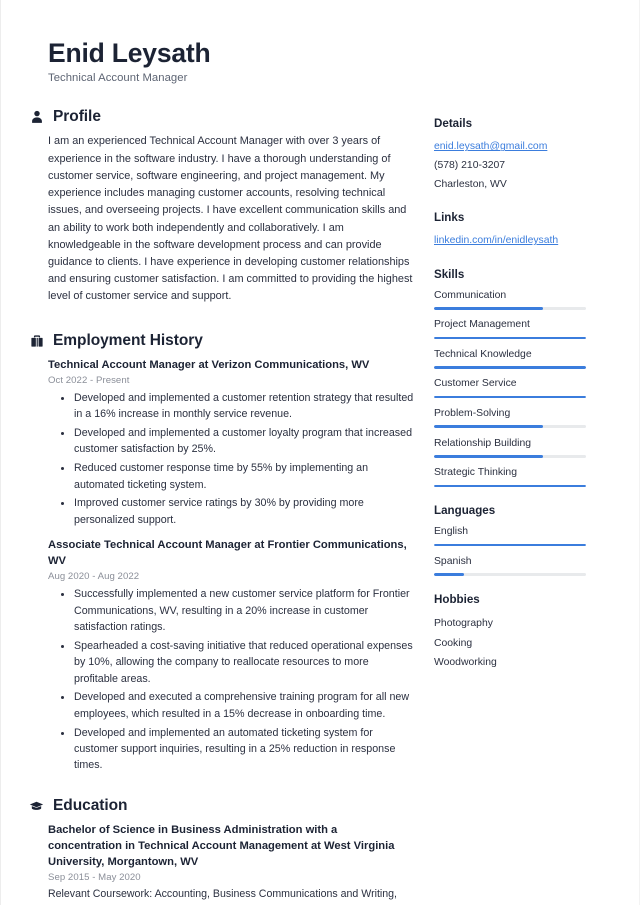 Image resolution: width=640 pixels, height=905 pixels. Describe the element at coordinates (524, 147) in the screenshot. I see `email-link: enid.leysath@gmail.com` at that location.